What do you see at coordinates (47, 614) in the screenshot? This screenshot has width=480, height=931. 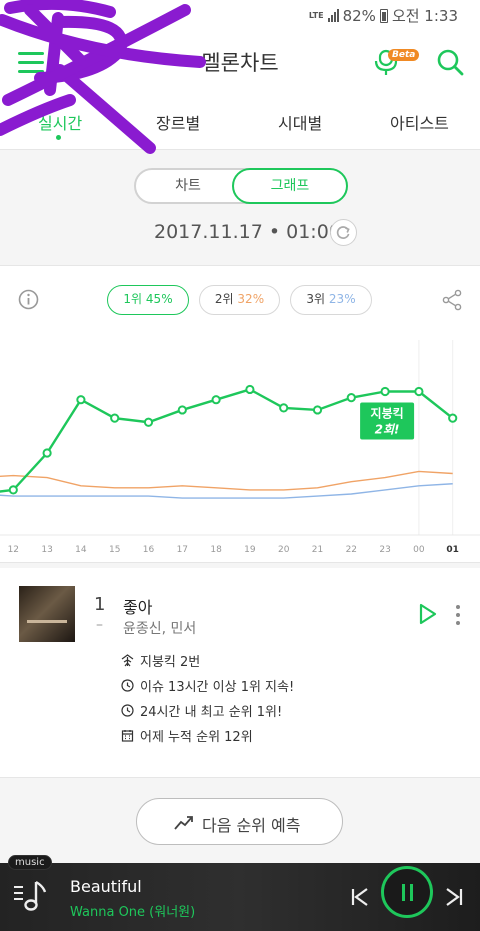 I see `album-art` at bounding box center [47, 614].